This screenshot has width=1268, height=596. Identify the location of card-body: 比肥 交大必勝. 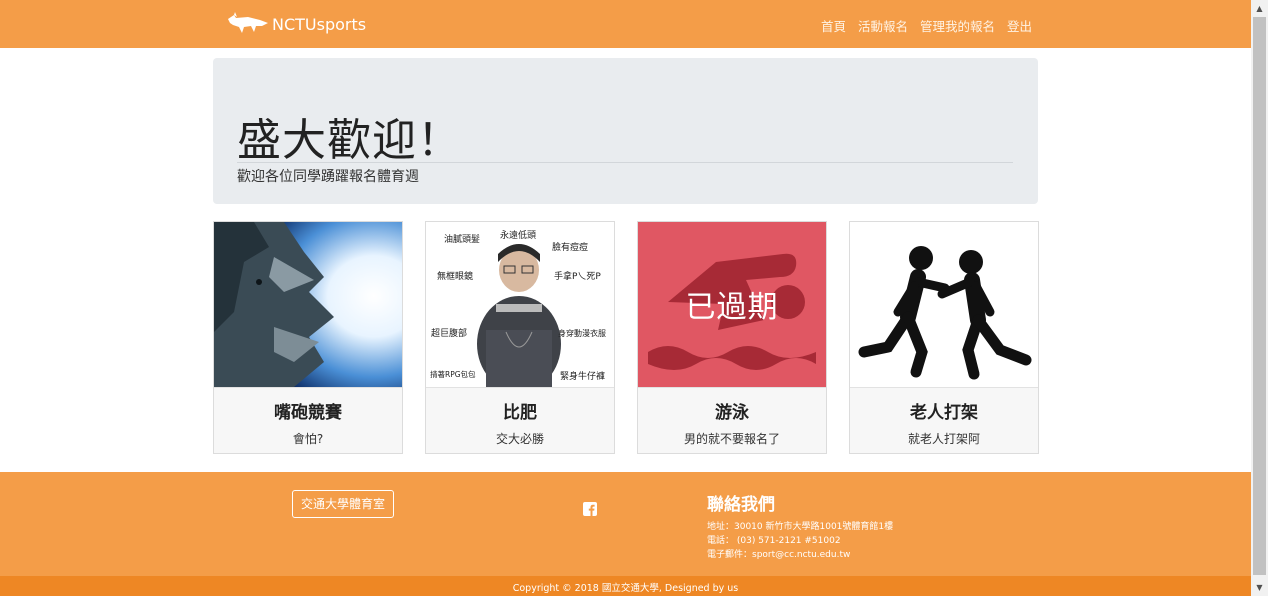
(520, 420).